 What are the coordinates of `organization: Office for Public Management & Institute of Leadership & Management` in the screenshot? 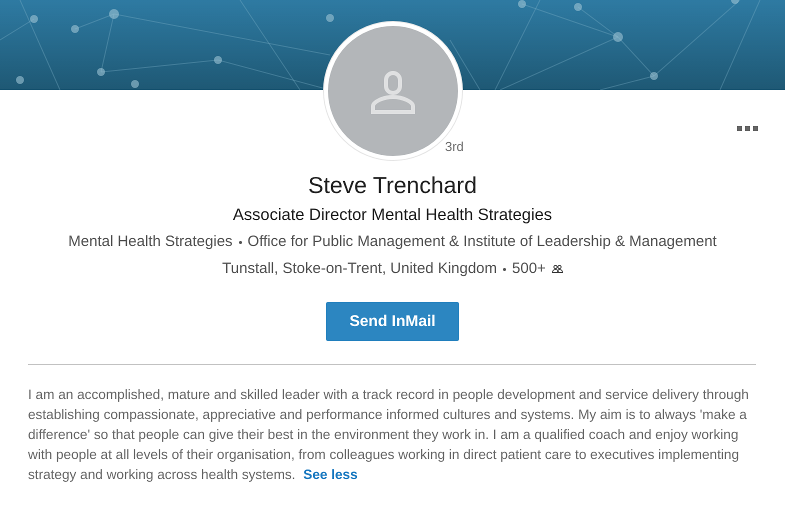 It's located at (482, 242).